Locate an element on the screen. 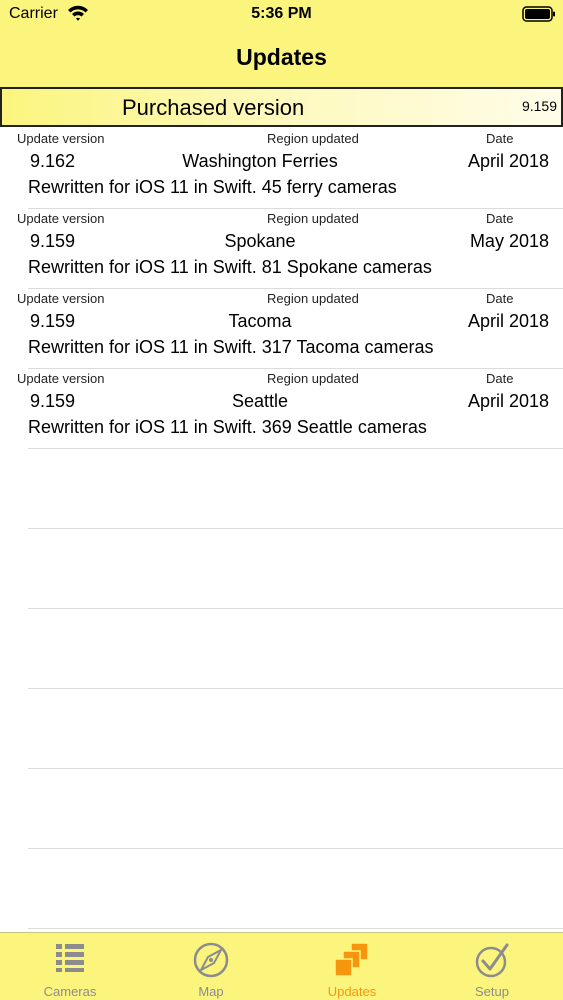  tab-setup: Setup is located at coordinates (492, 966).